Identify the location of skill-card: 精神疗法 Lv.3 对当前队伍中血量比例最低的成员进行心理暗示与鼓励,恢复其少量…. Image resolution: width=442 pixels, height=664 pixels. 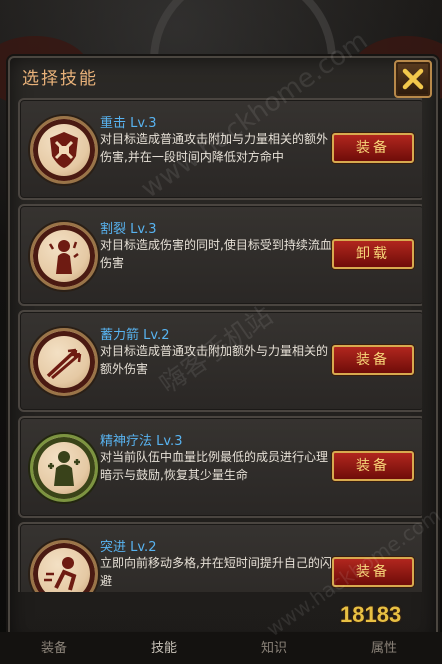
(220, 467).